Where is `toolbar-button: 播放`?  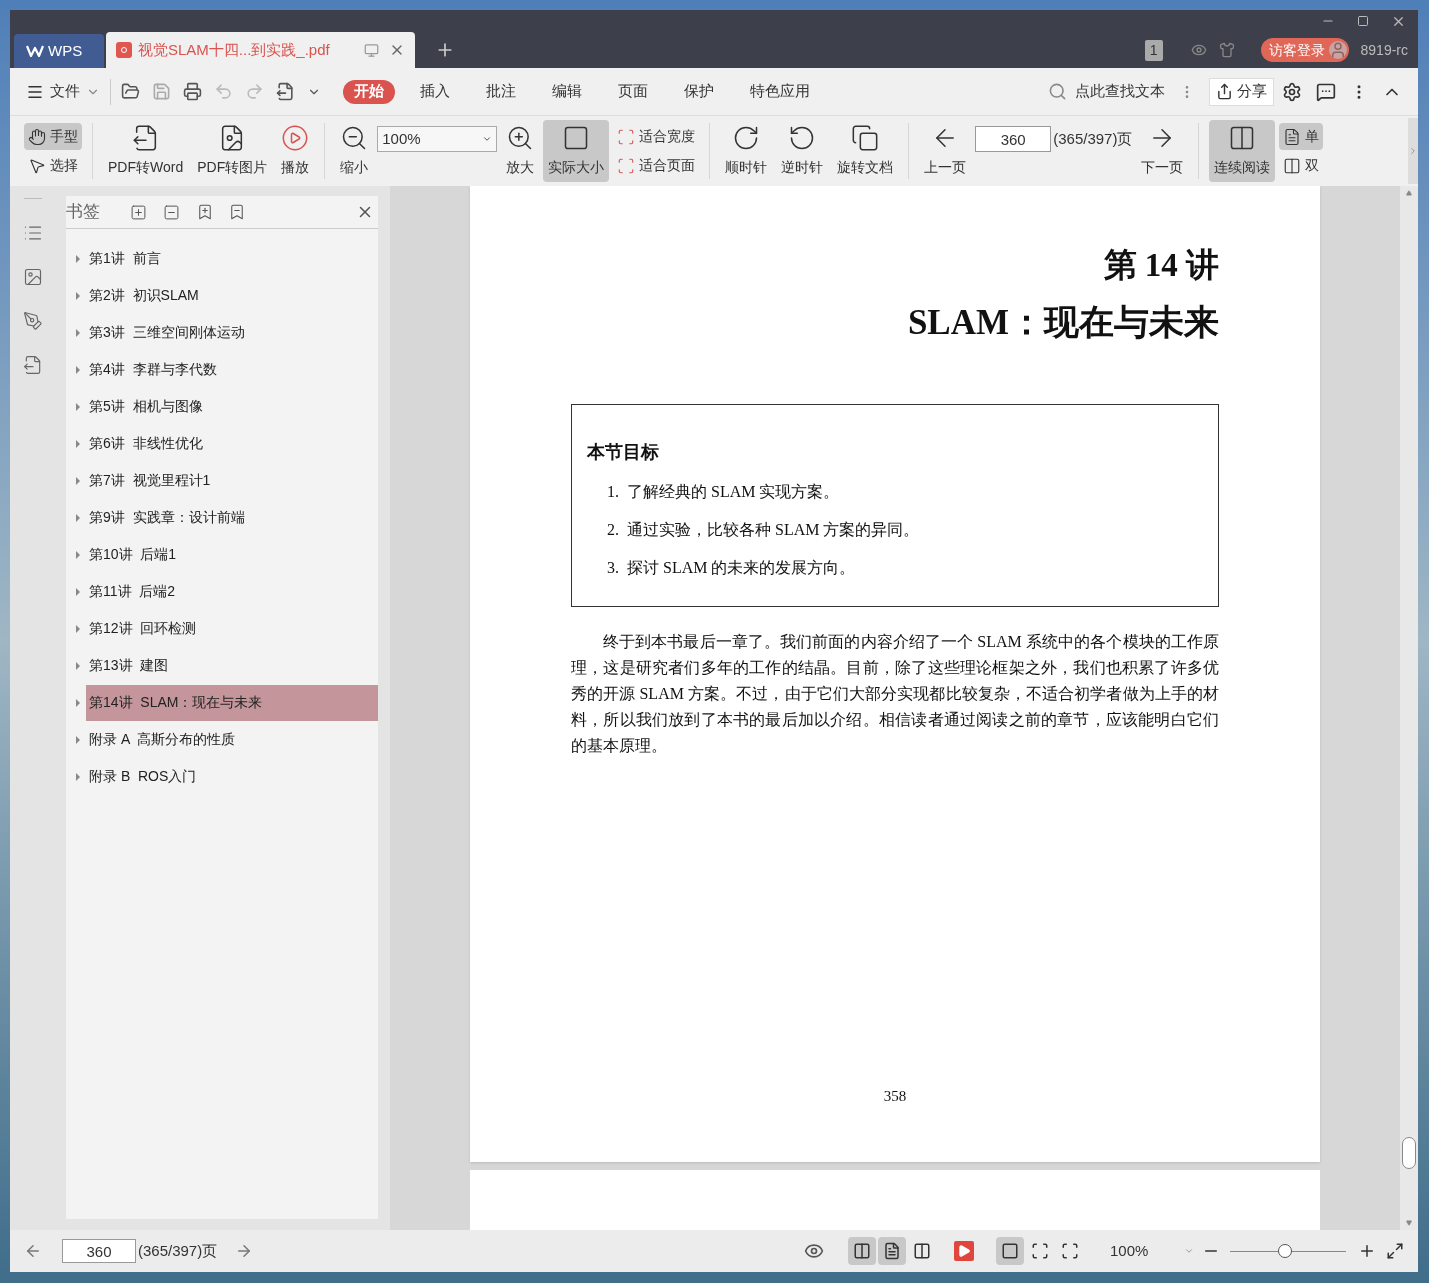 toolbar-button: 播放 is located at coordinates (295, 151).